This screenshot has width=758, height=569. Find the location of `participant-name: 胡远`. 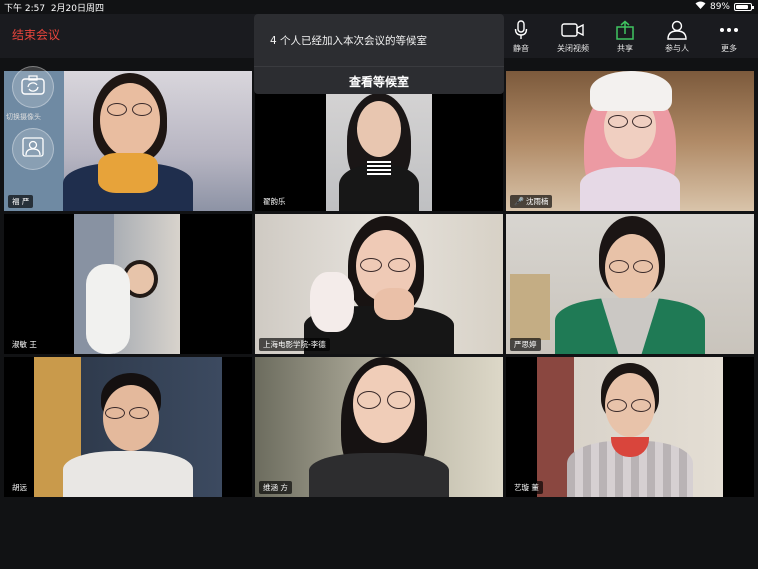

participant-name: 胡远 is located at coordinates (19, 487).